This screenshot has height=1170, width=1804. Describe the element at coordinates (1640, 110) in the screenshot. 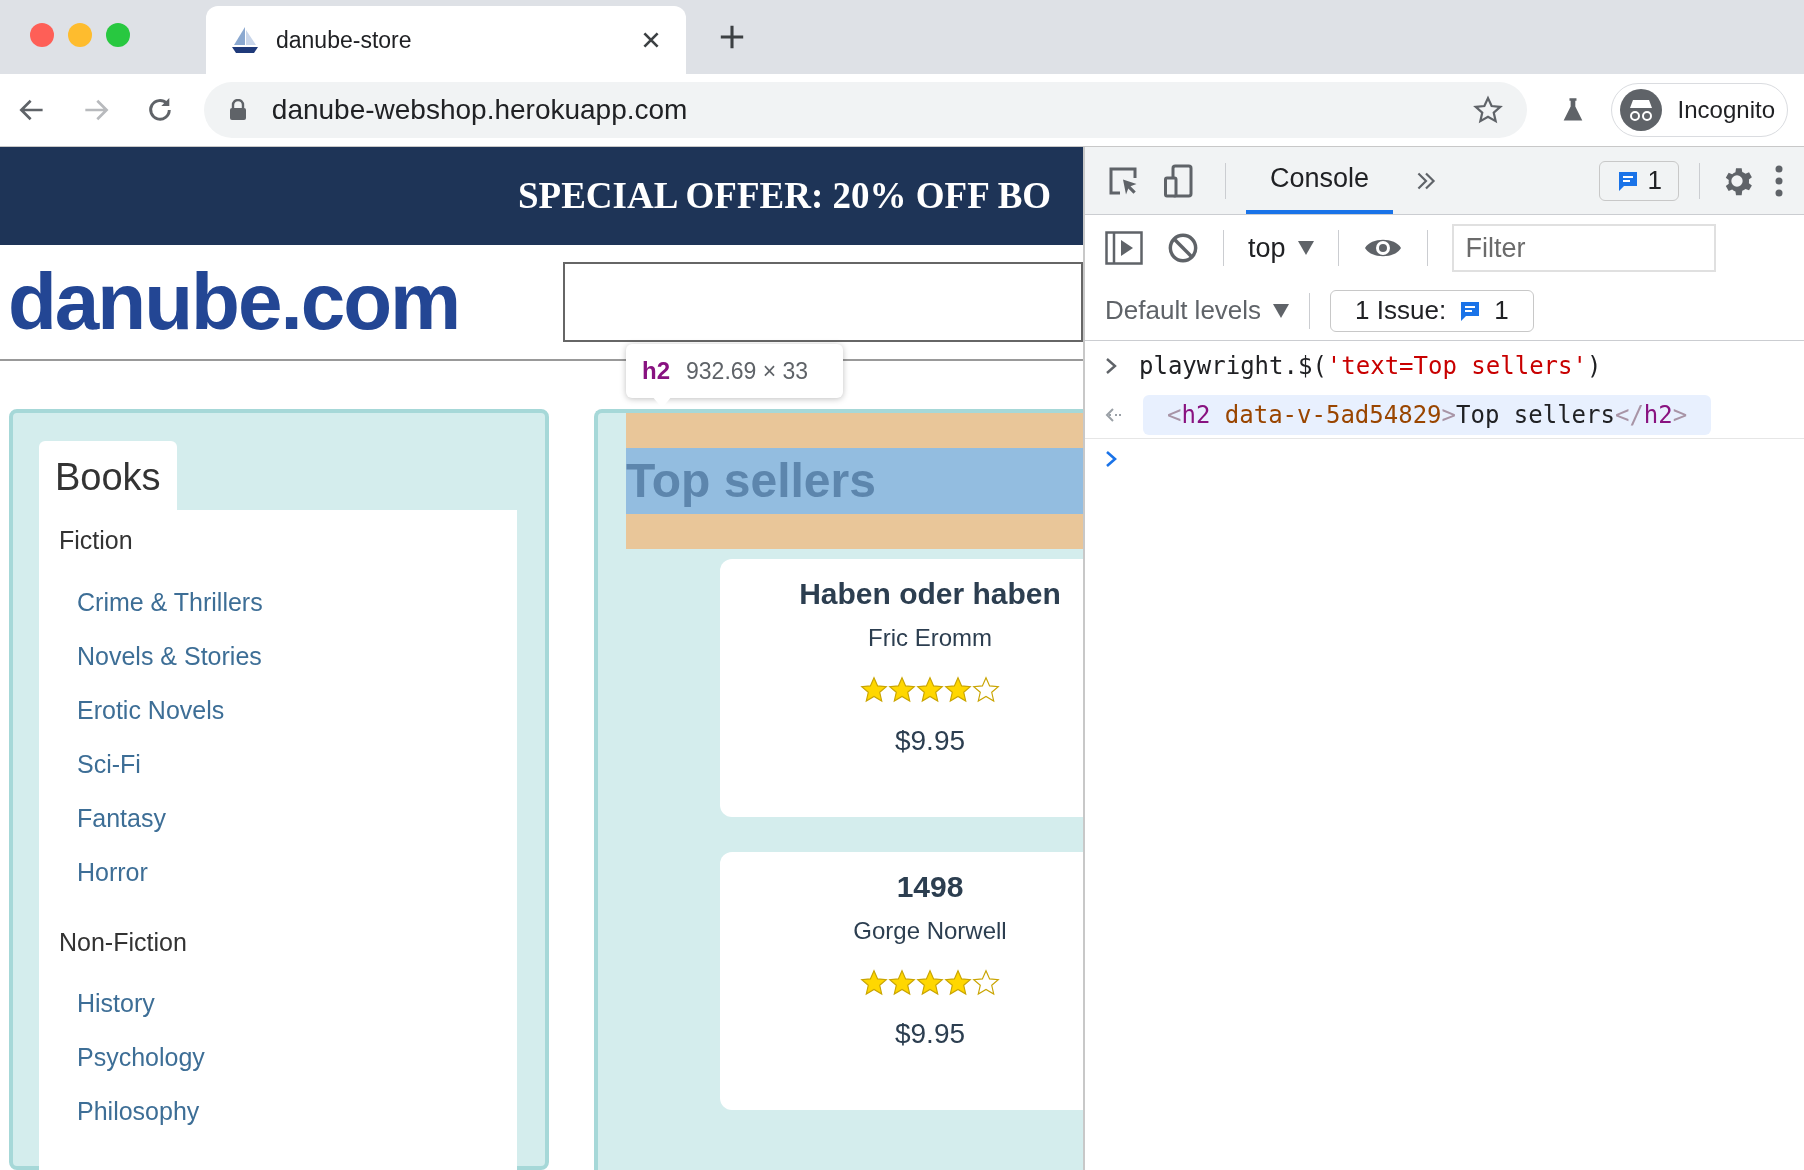

I see `incognito-icon` at that location.